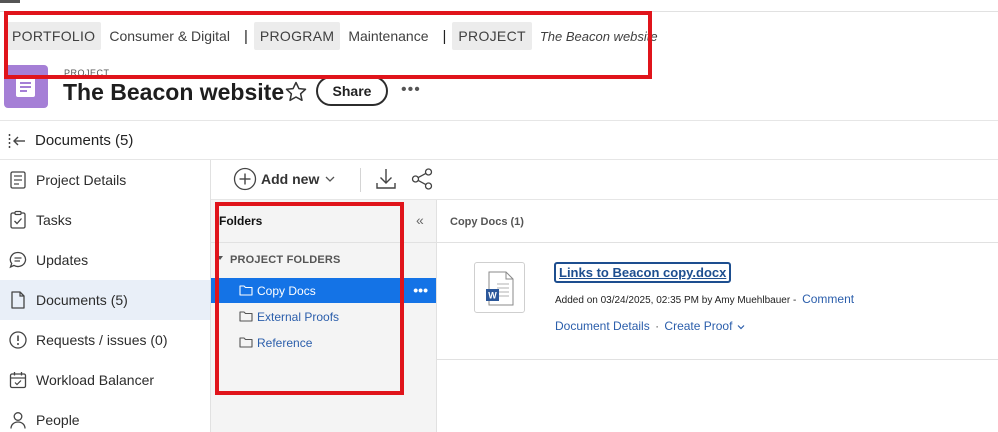  What do you see at coordinates (297, 36) in the screenshot?
I see `program-tag: PROGRAM` at bounding box center [297, 36].